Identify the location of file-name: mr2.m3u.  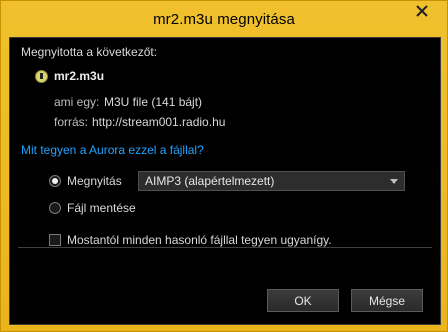
(79, 76).